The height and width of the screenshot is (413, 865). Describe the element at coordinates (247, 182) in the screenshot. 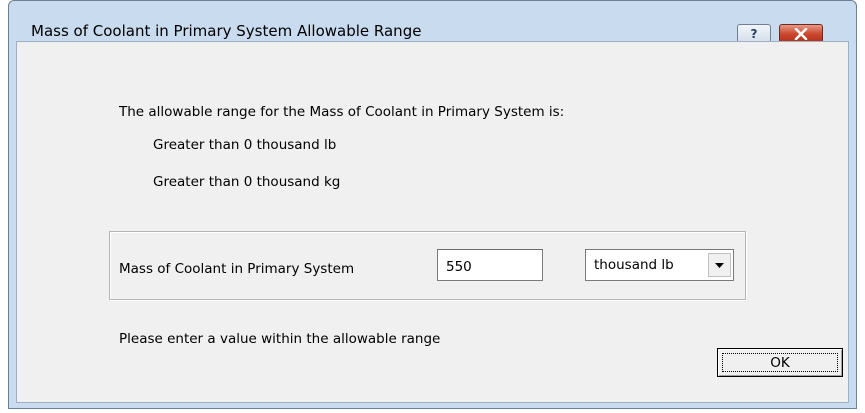

I see `range-kg-text: Greater than 0 thousand kg` at that location.